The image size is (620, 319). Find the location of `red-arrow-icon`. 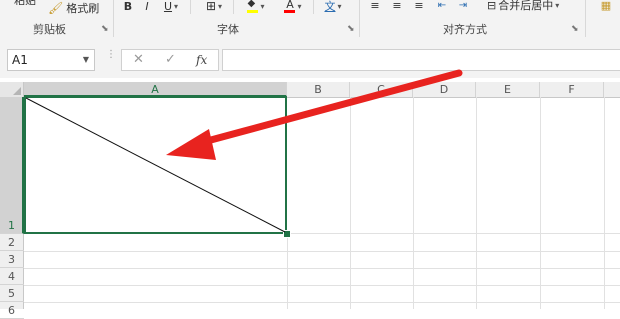

red-arrow-icon is located at coordinates (314, 114).